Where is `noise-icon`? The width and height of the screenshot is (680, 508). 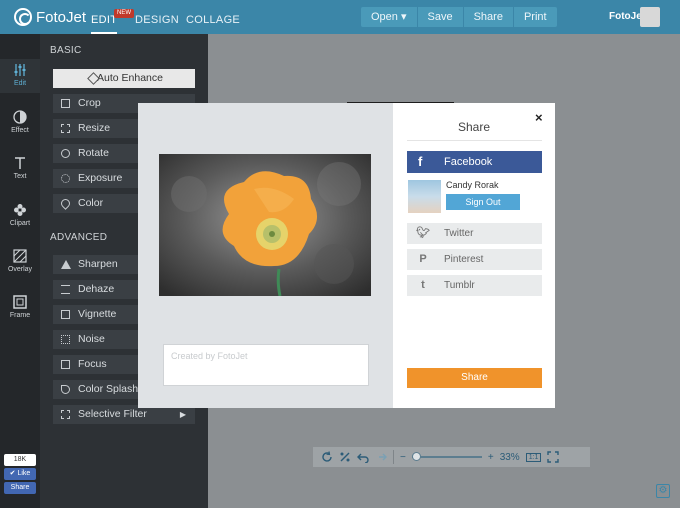 noise-icon is located at coordinates (65, 339).